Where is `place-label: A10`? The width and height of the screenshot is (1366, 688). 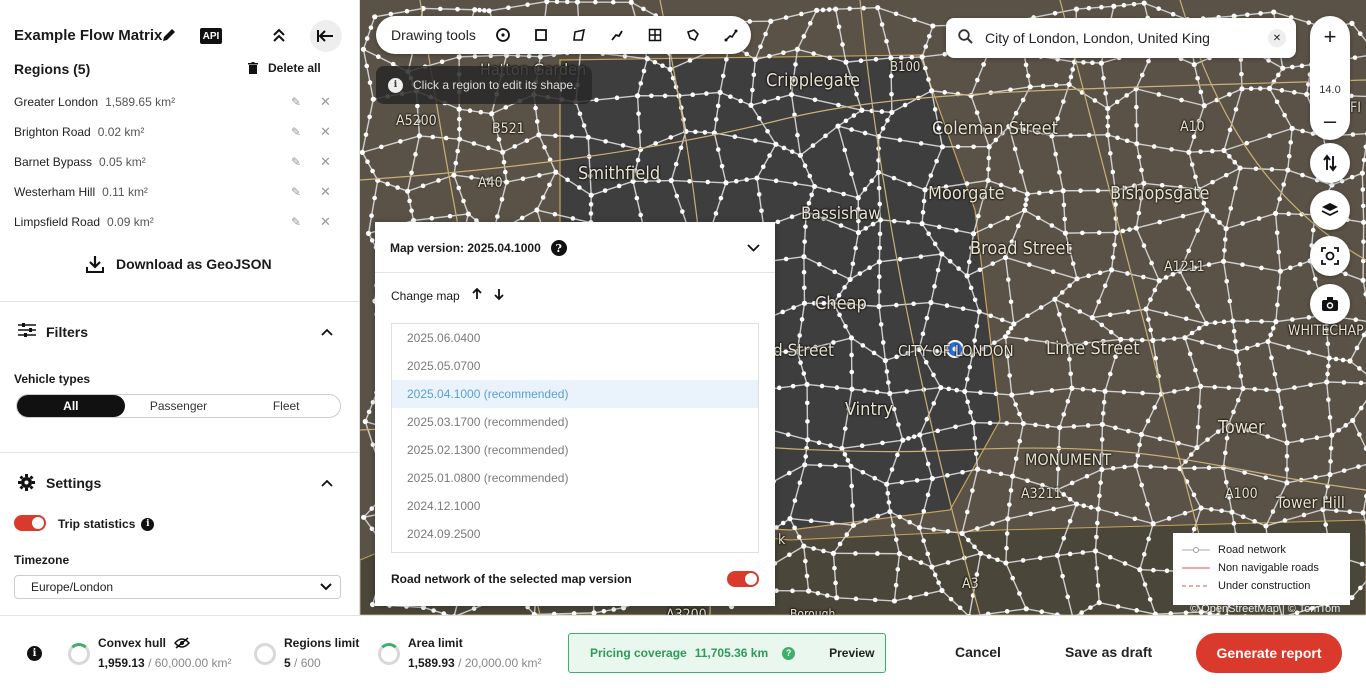 place-label: A10 is located at coordinates (1192, 127).